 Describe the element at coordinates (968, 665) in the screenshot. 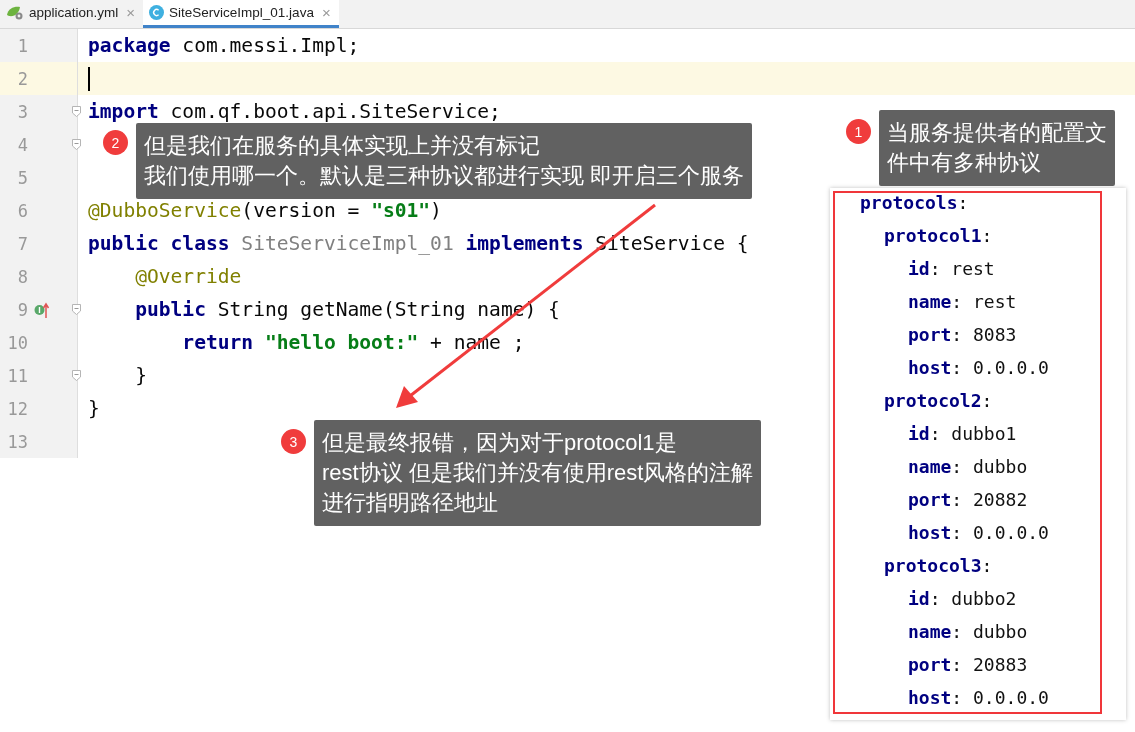

I see `yaml-line: port: 20883` at that location.